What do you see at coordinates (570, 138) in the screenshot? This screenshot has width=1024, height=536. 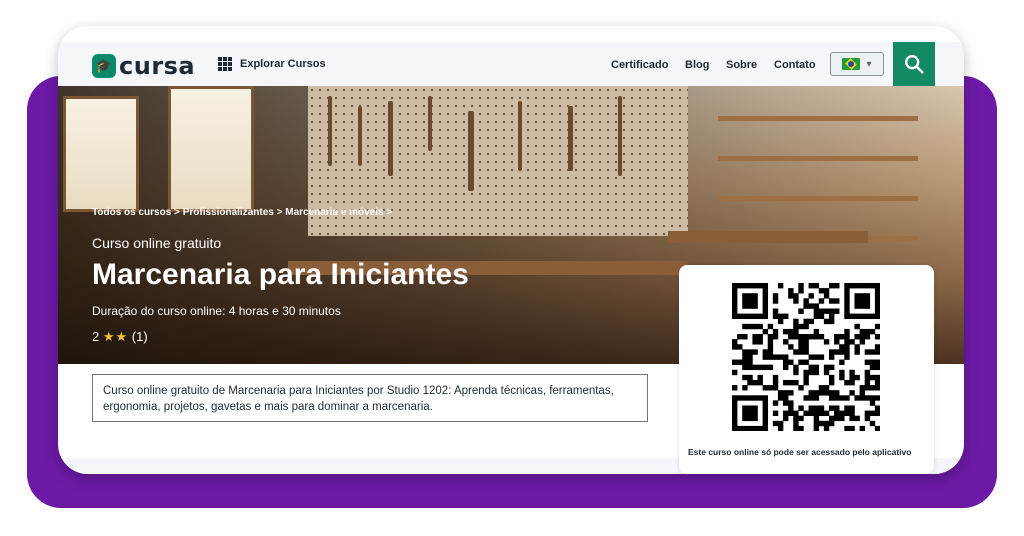 I see `tool-shape` at bounding box center [570, 138].